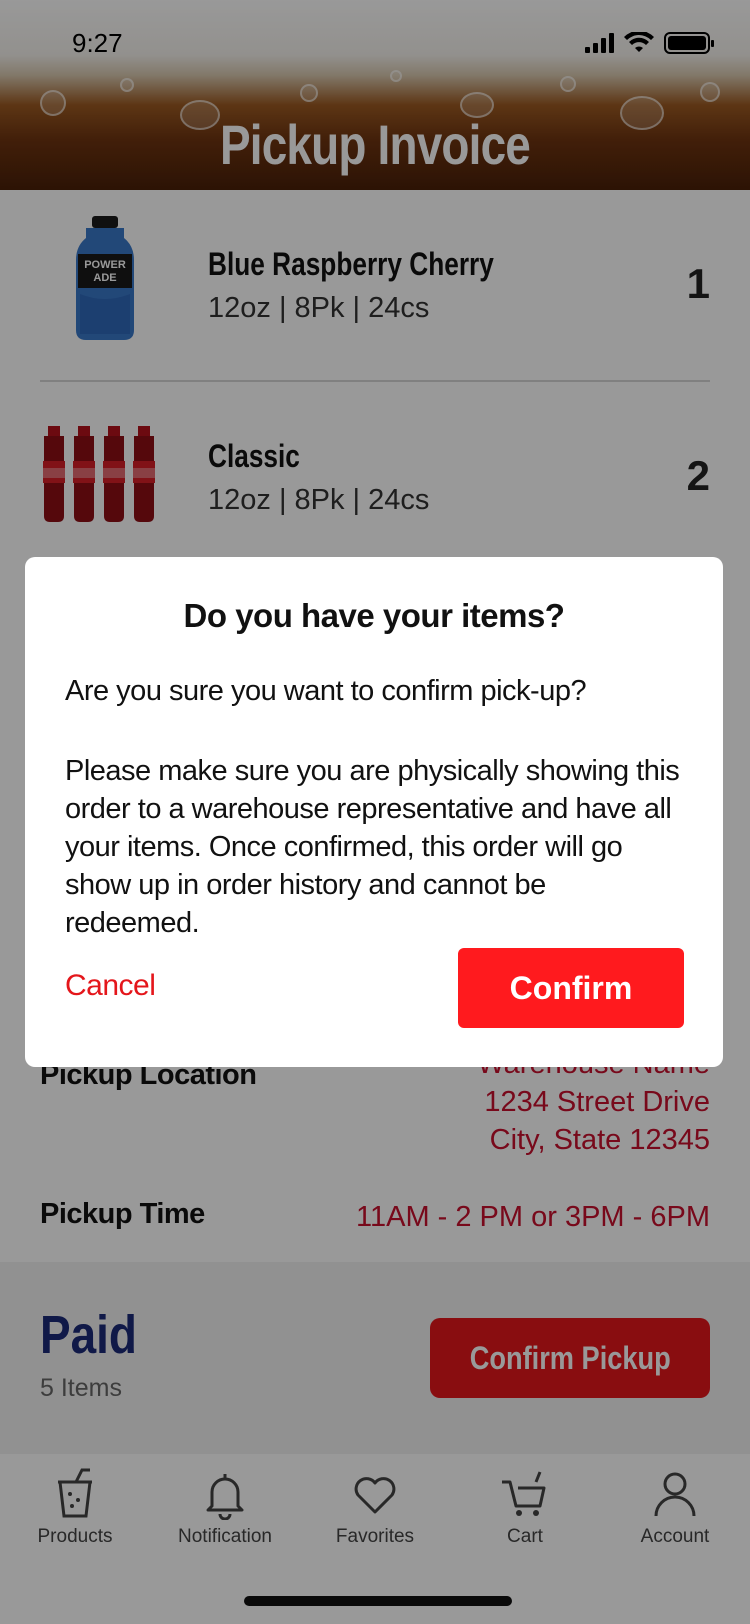  I want to click on confirm-button: Confirm, so click(571, 988).